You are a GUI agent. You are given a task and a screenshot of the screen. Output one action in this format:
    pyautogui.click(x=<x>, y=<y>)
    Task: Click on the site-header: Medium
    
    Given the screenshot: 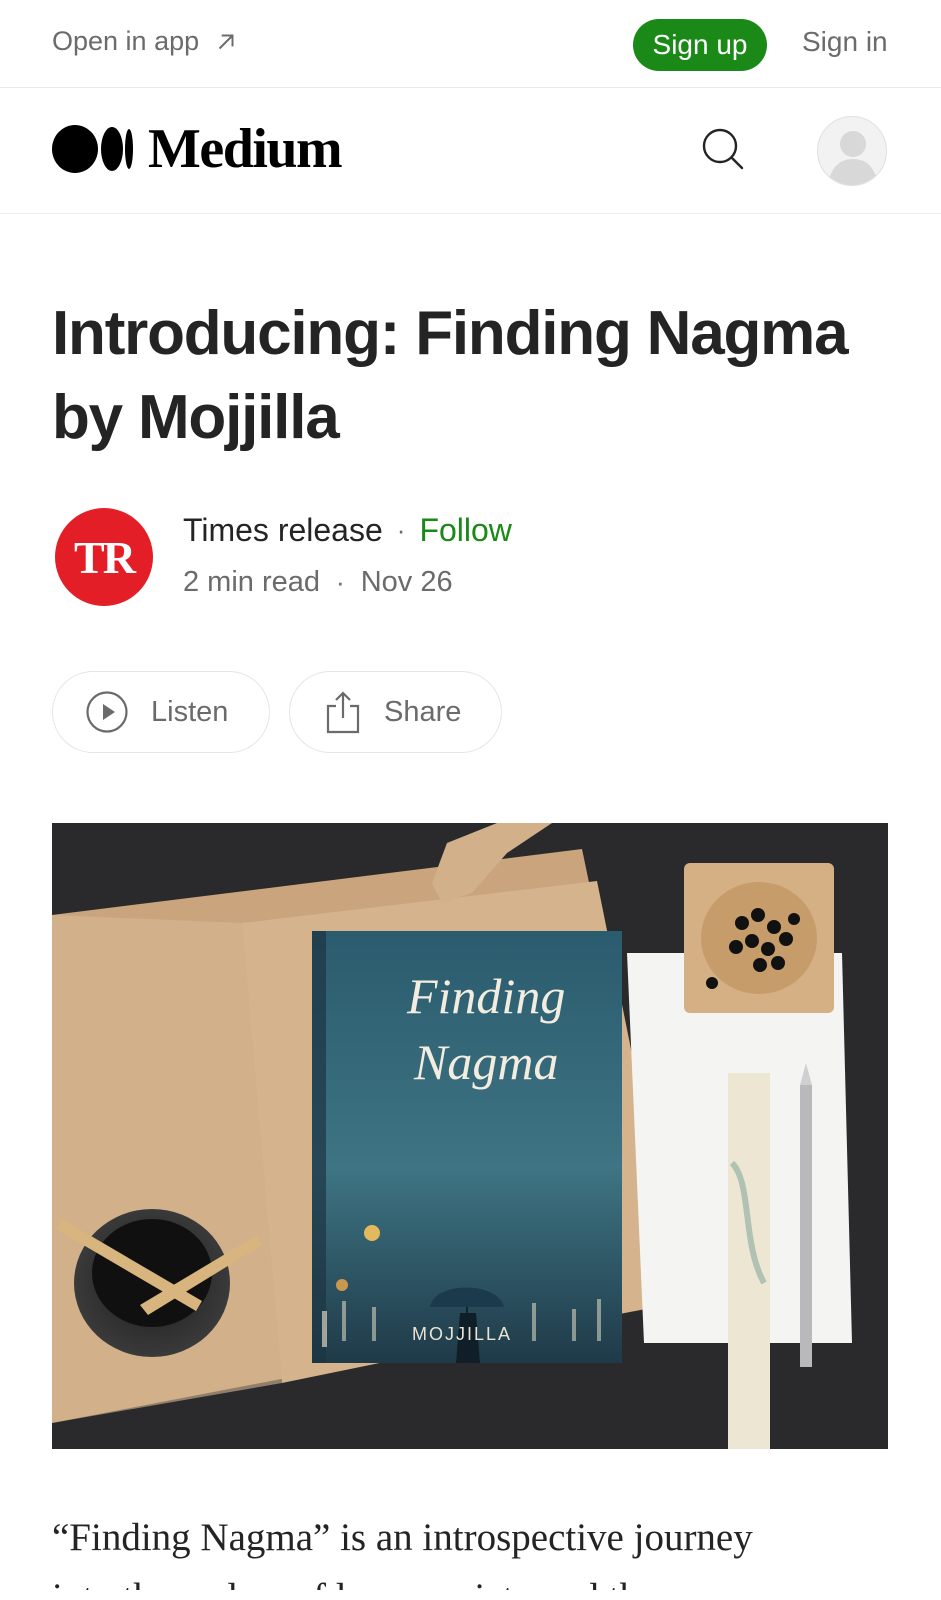 What is the action you would take?
    pyautogui.click(x=470, y=151)
    